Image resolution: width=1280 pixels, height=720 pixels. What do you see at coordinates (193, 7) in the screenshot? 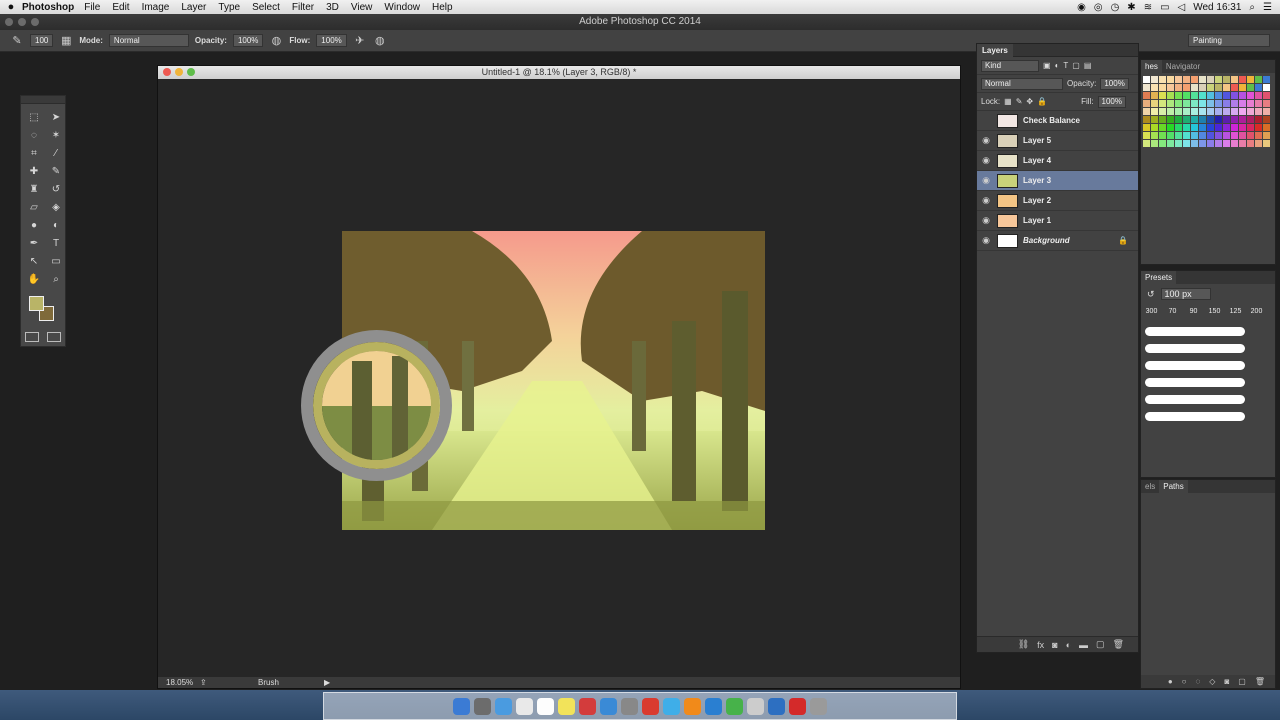
I see `menu-layer: Layer` at bounding box center [193, 7].